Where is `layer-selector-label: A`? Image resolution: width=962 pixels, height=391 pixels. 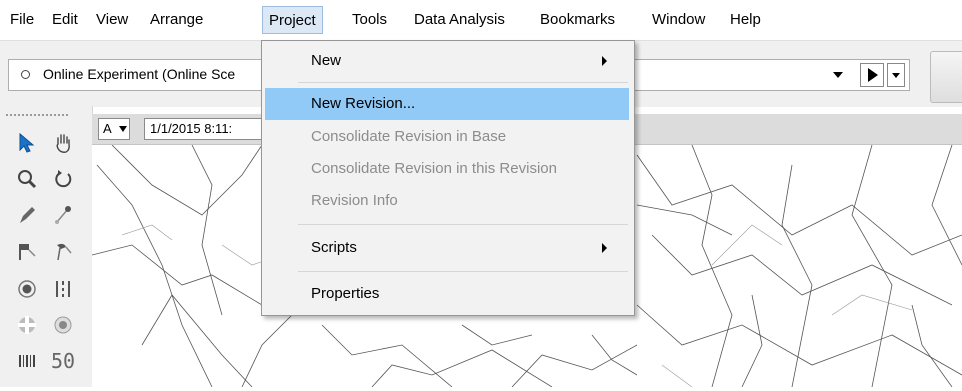 layer-selector-label: A is located at coordinates (107, 128).